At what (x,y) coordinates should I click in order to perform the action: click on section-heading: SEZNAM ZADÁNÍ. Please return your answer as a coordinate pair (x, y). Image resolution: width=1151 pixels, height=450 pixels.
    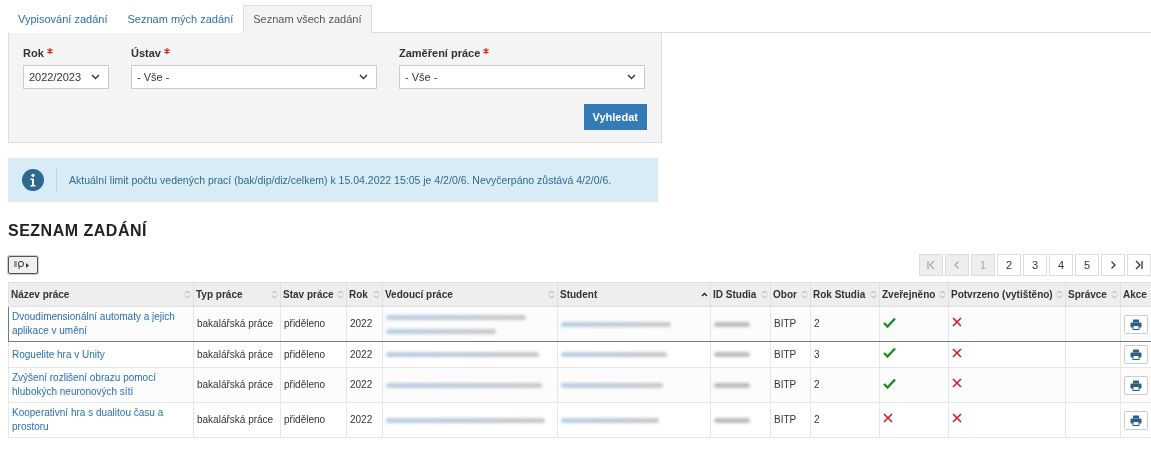
    Looking at the image, I should click on (78, 231).